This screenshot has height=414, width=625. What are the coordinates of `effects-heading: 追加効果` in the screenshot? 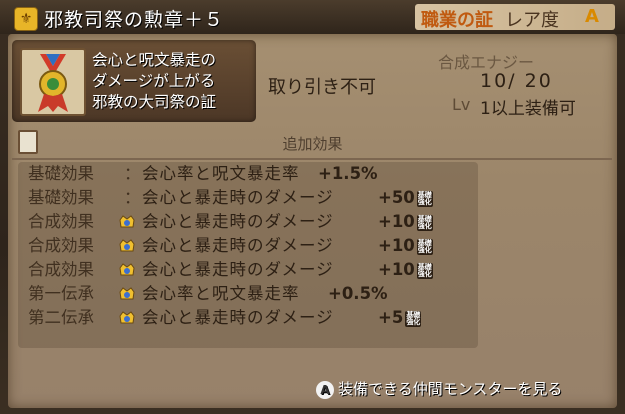 It's located at (312, 144).